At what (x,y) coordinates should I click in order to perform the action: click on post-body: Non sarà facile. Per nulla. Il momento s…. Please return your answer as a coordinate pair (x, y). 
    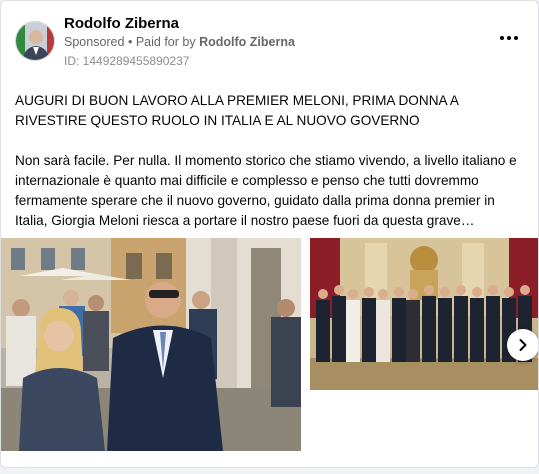
    Looking at the image, I should click on (266, 190).